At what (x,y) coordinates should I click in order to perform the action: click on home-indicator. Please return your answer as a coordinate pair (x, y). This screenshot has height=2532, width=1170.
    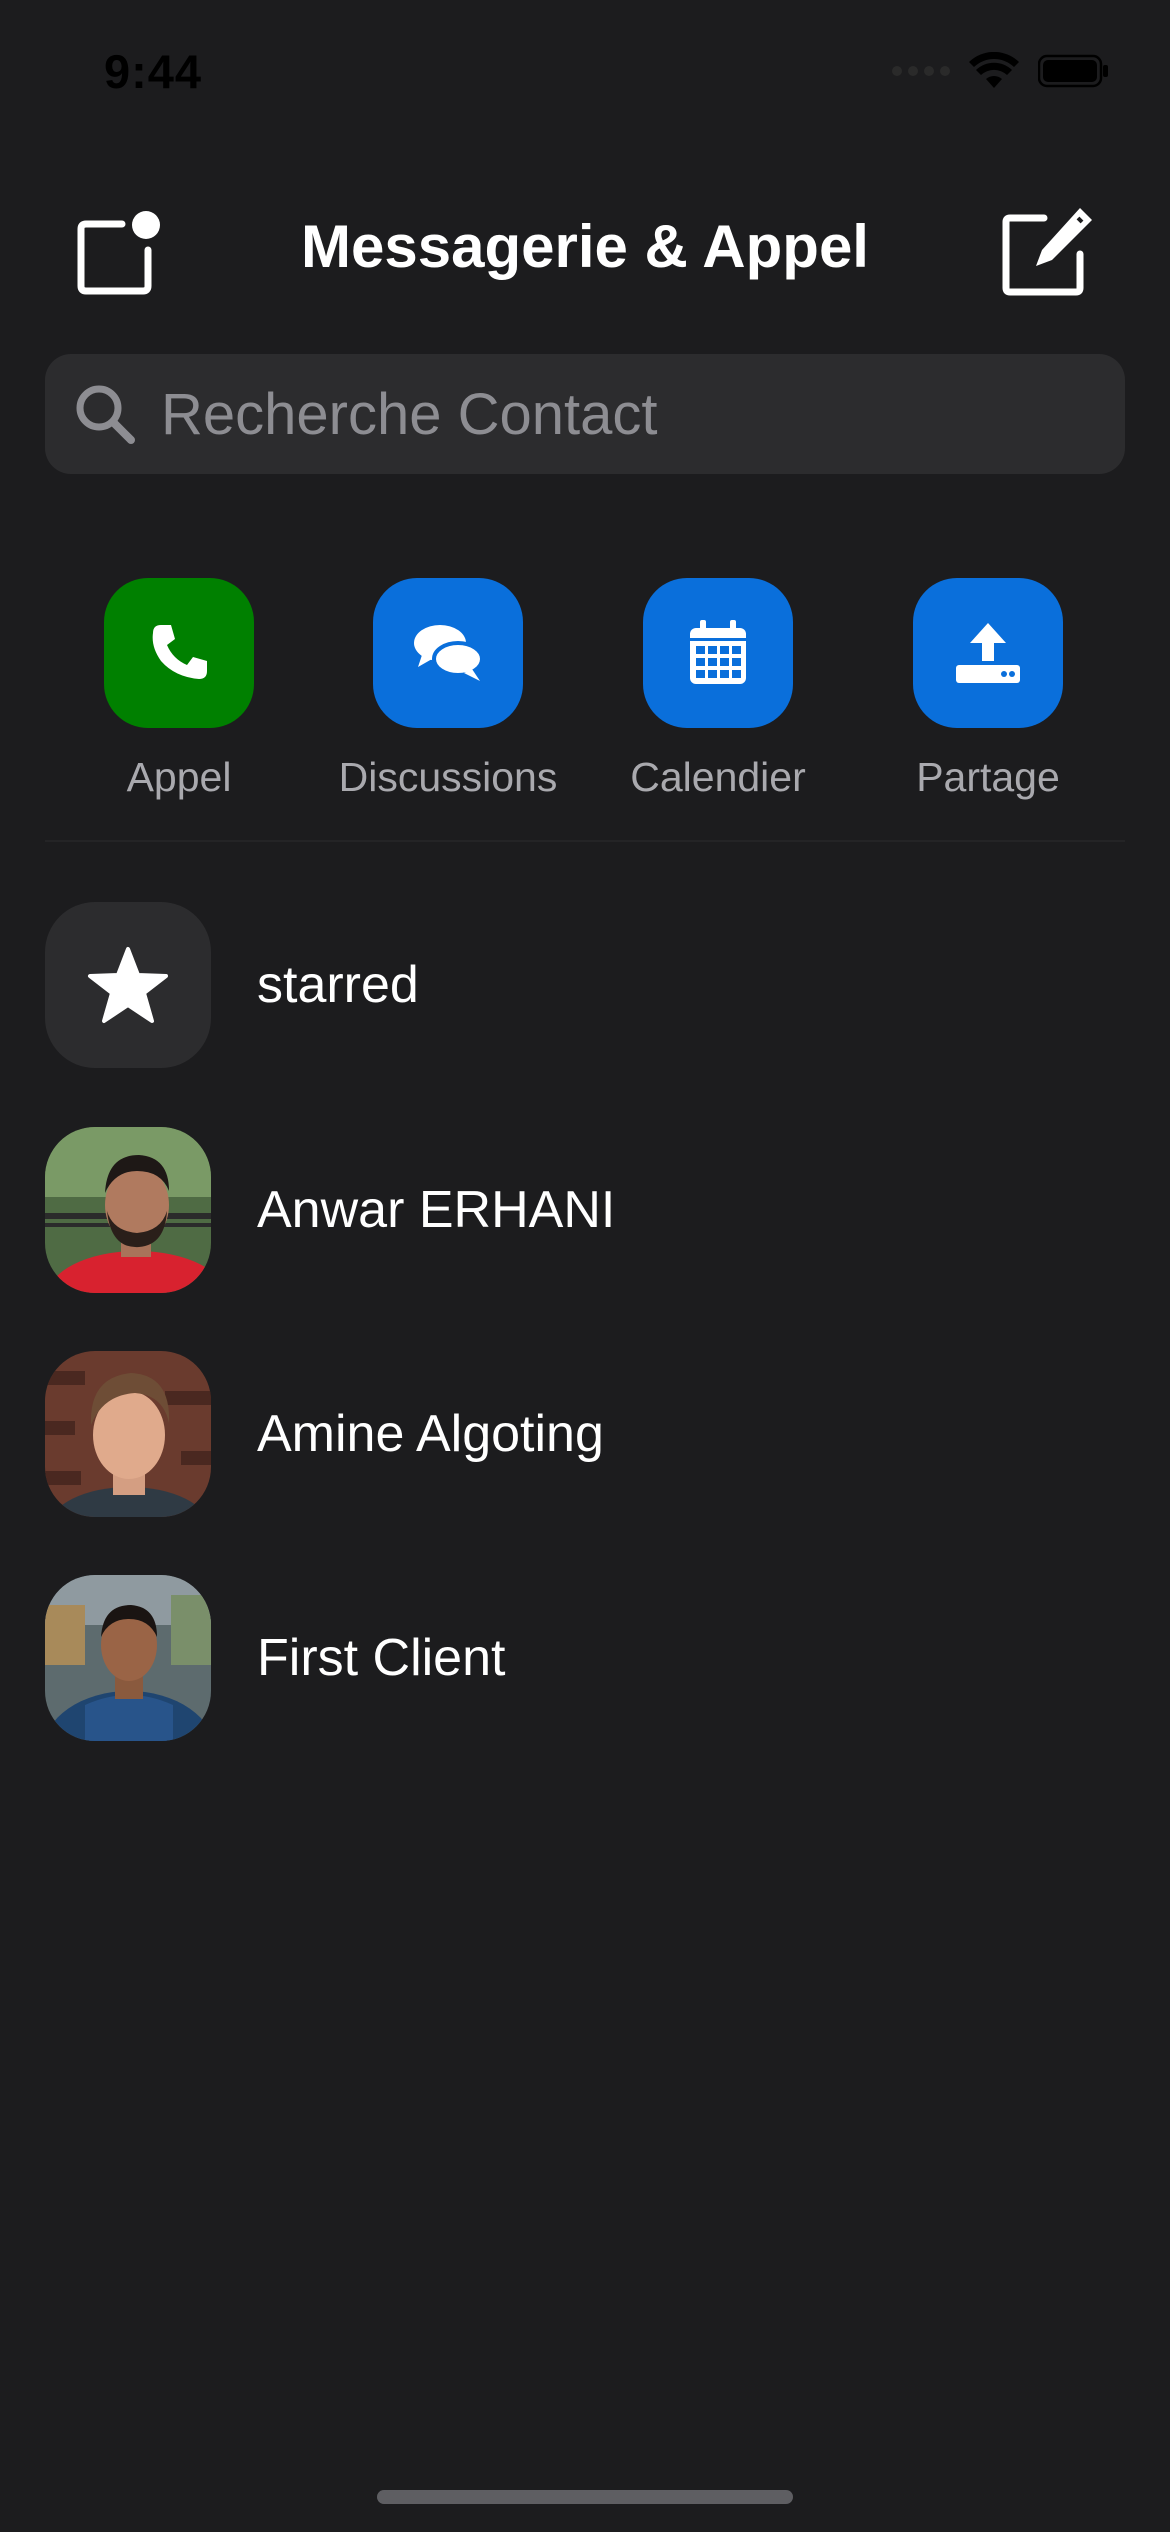
    Looking at the image, I should click on (585, 2497).